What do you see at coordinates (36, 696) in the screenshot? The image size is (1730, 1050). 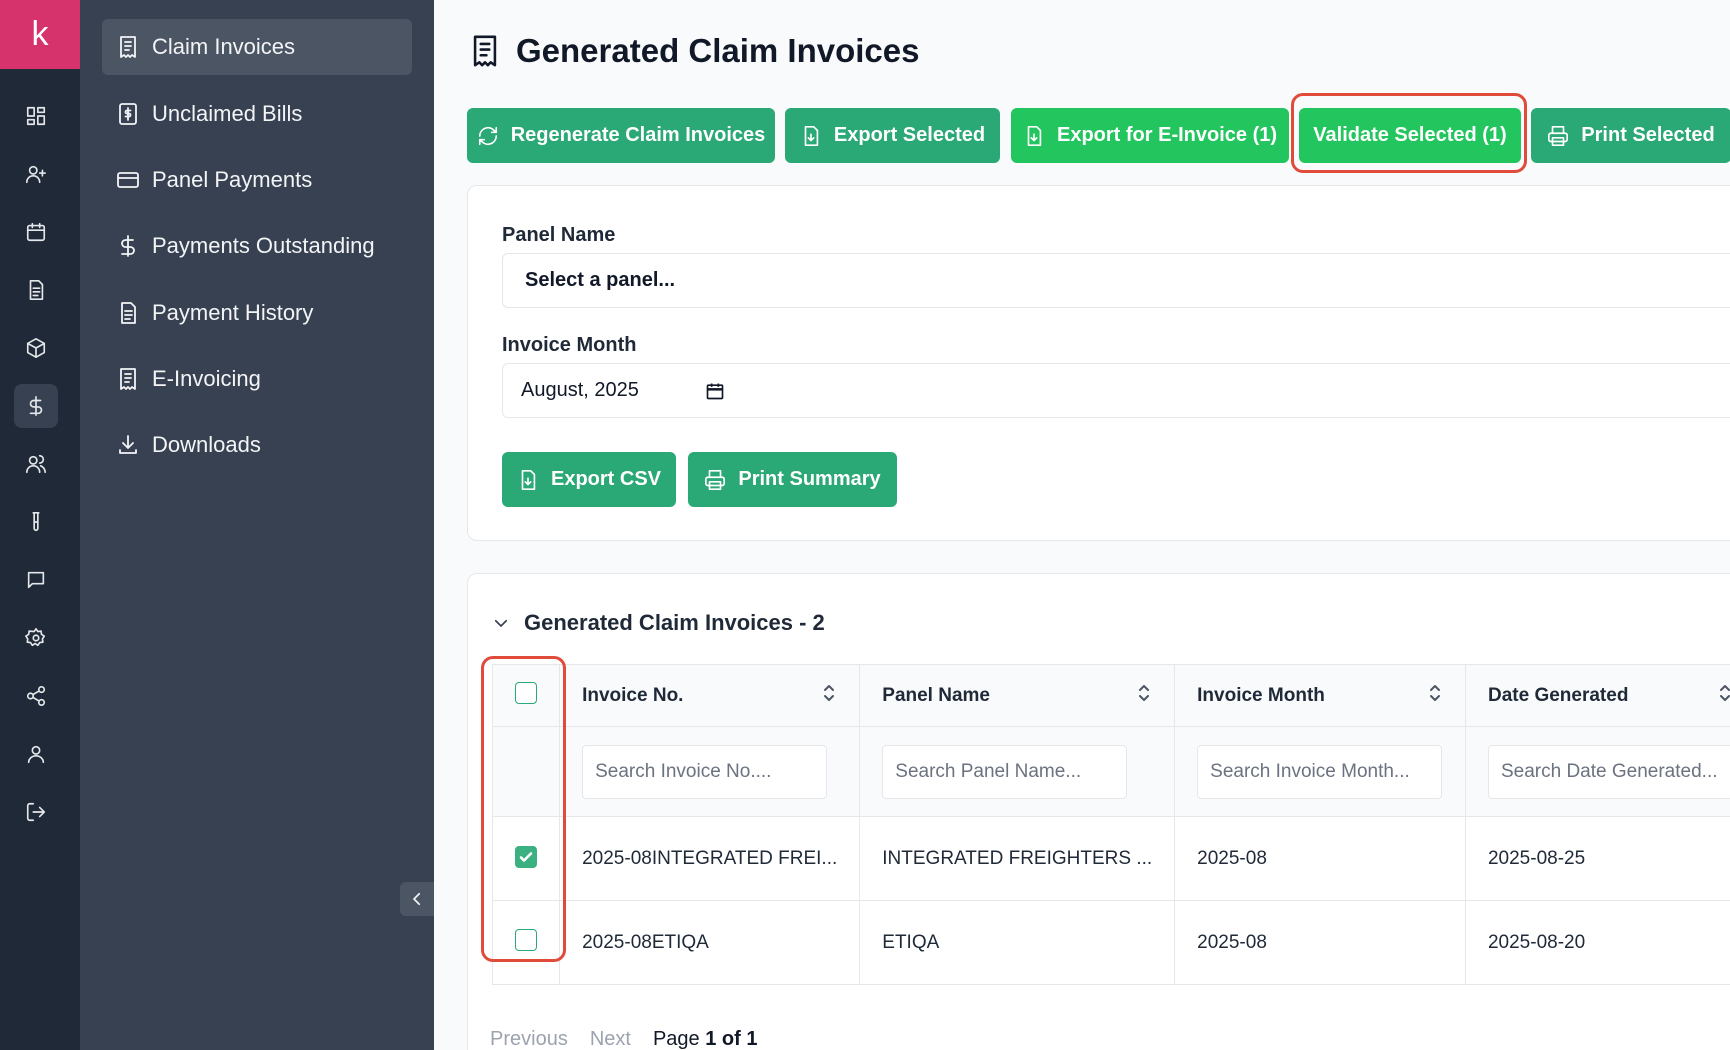 I see `share-icon` at bounding box center [36, 696].